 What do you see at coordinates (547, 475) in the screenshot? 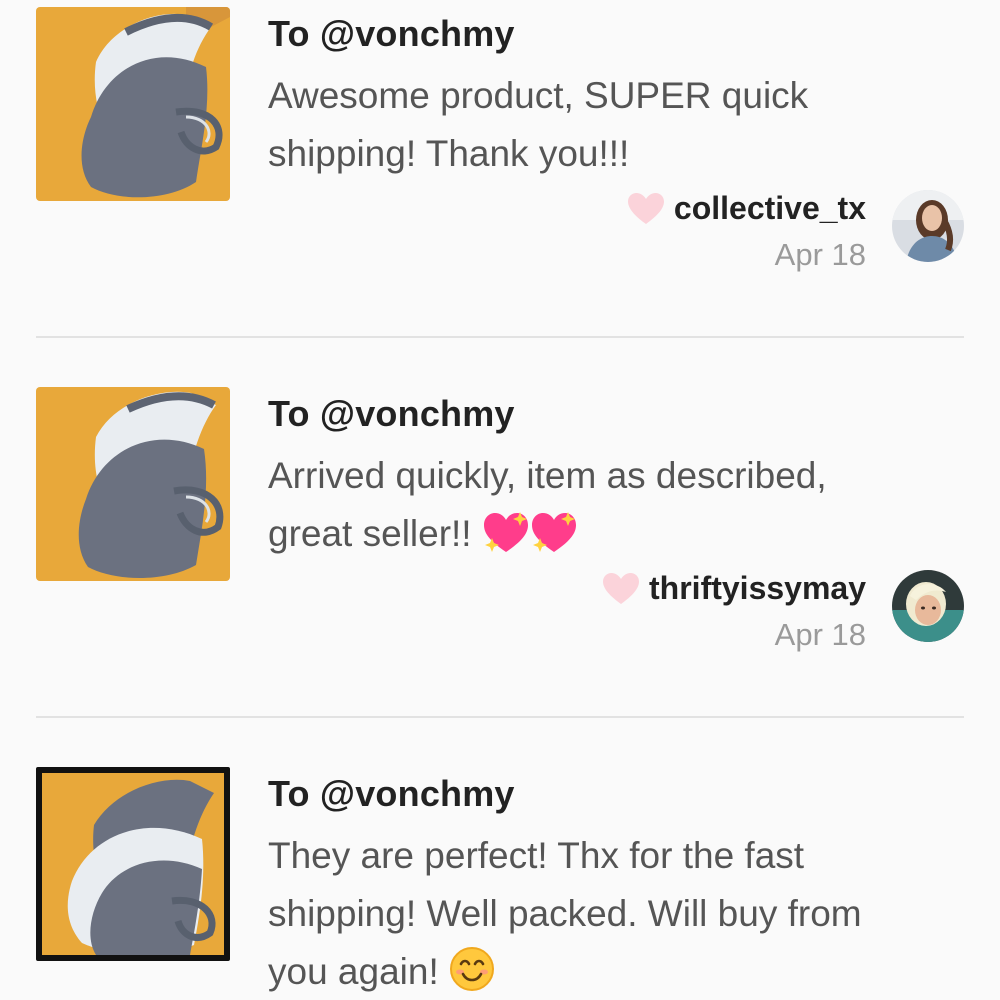
I see `review-message-line: Arrived quickly, item as described,` at bounding box center [547, 475].